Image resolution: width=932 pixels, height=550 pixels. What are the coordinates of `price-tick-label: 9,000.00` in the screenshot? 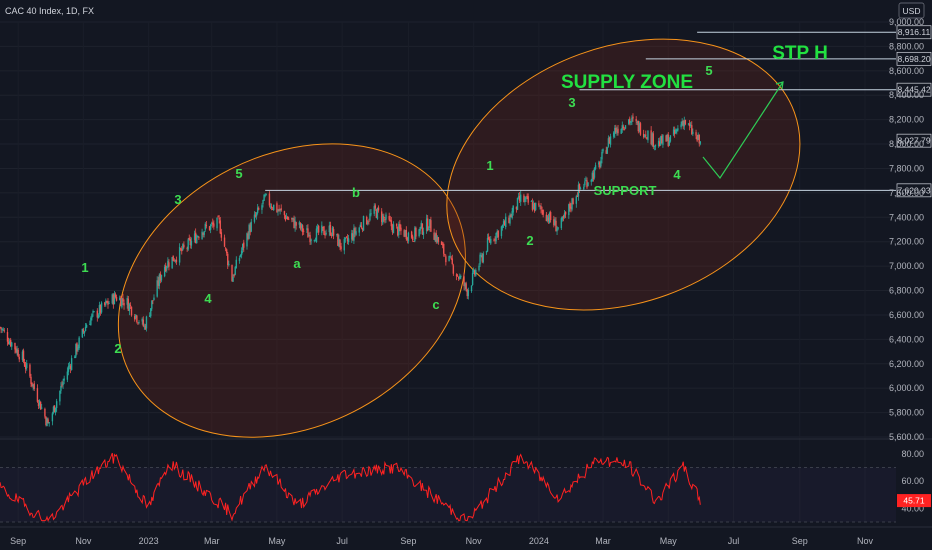 It's located at (906, 22).